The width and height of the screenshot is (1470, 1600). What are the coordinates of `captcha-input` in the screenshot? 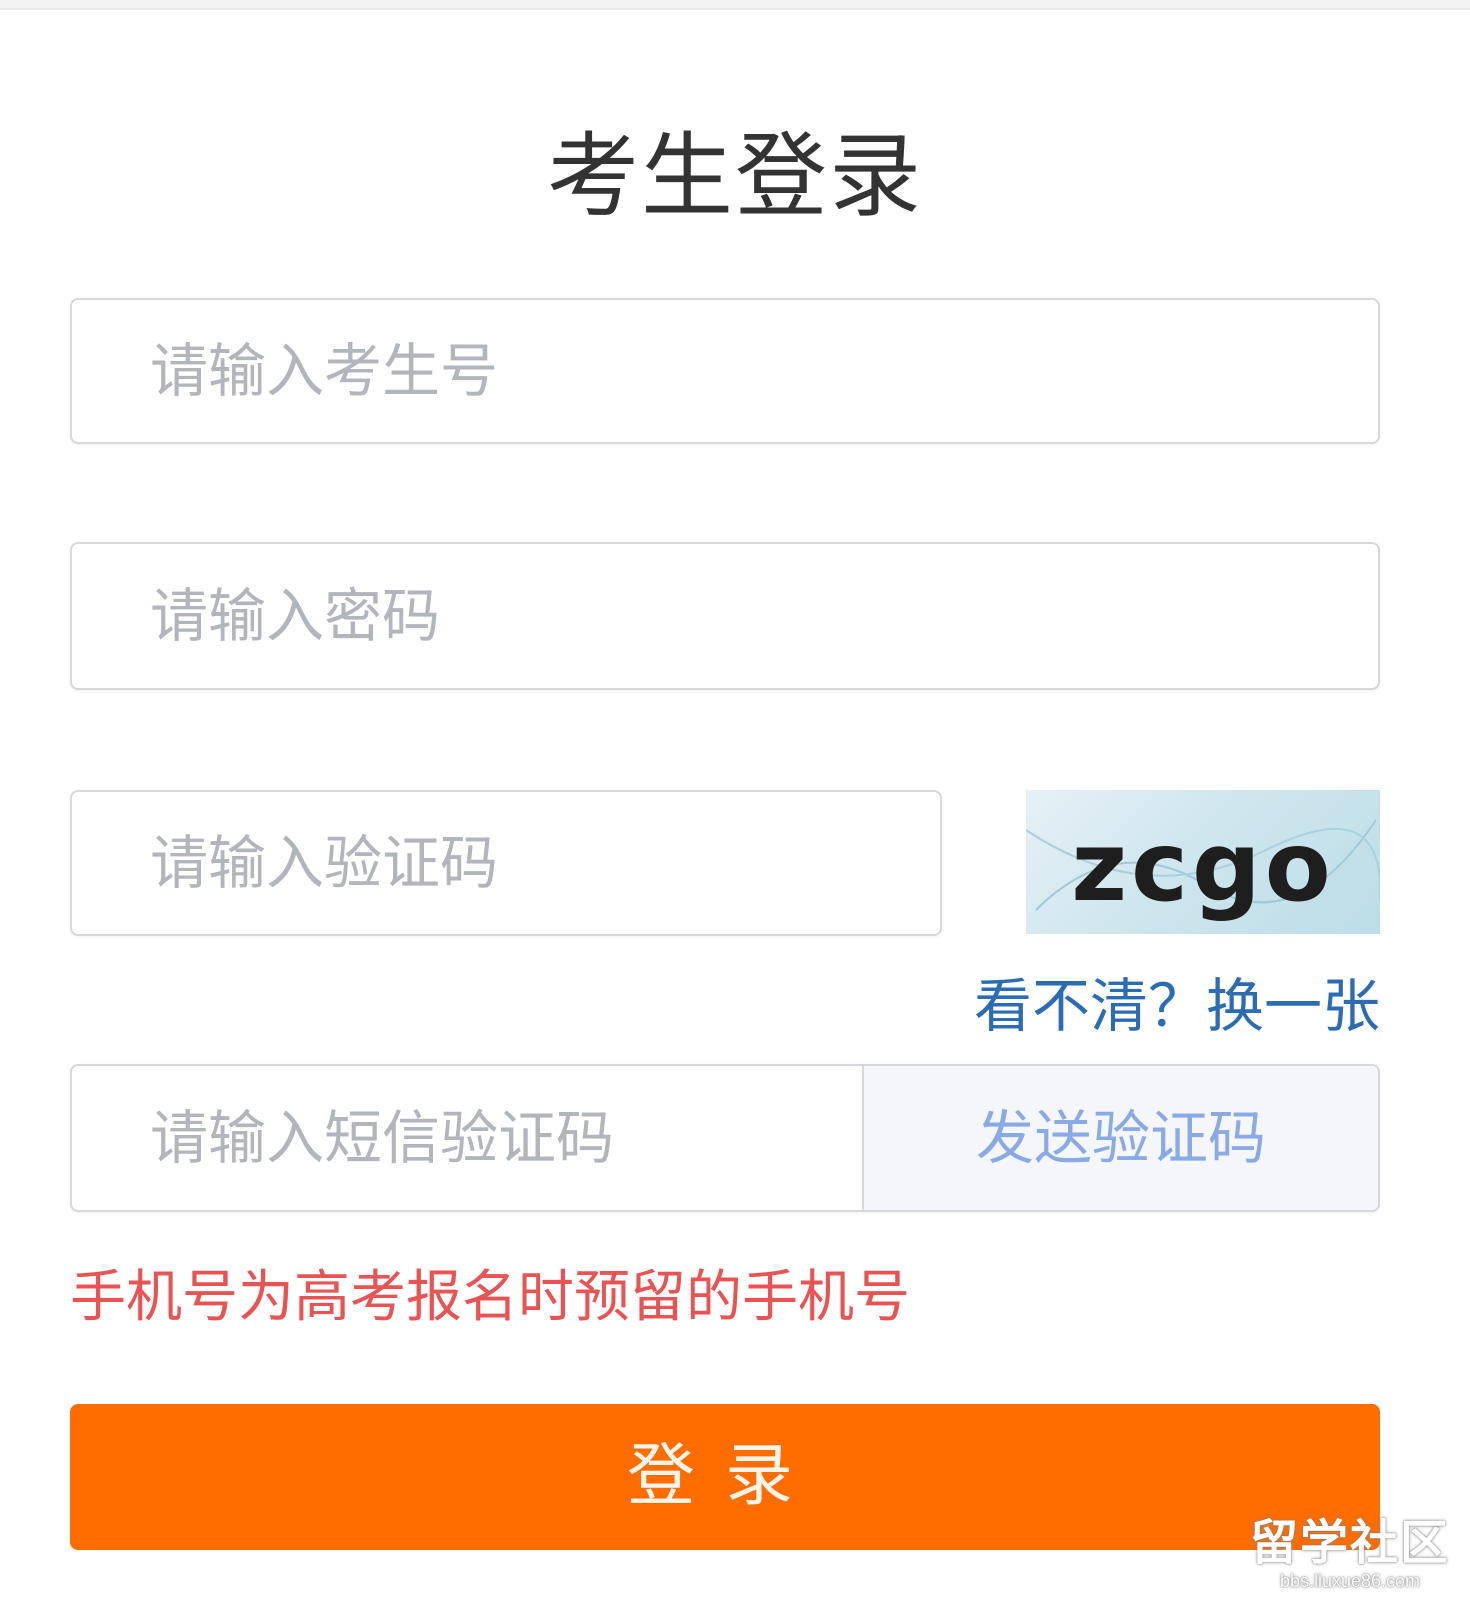 It's located at (506, 863).